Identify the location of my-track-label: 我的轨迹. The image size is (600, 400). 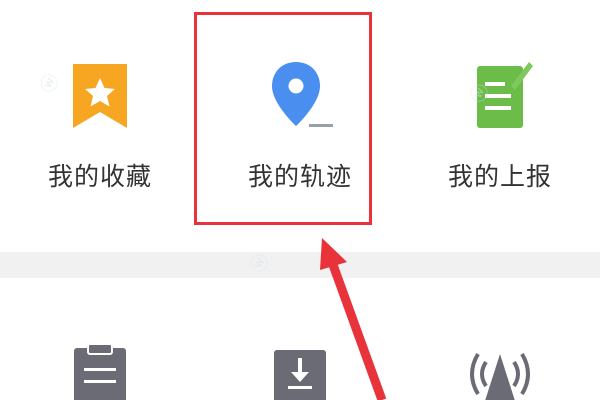
(299, 176).